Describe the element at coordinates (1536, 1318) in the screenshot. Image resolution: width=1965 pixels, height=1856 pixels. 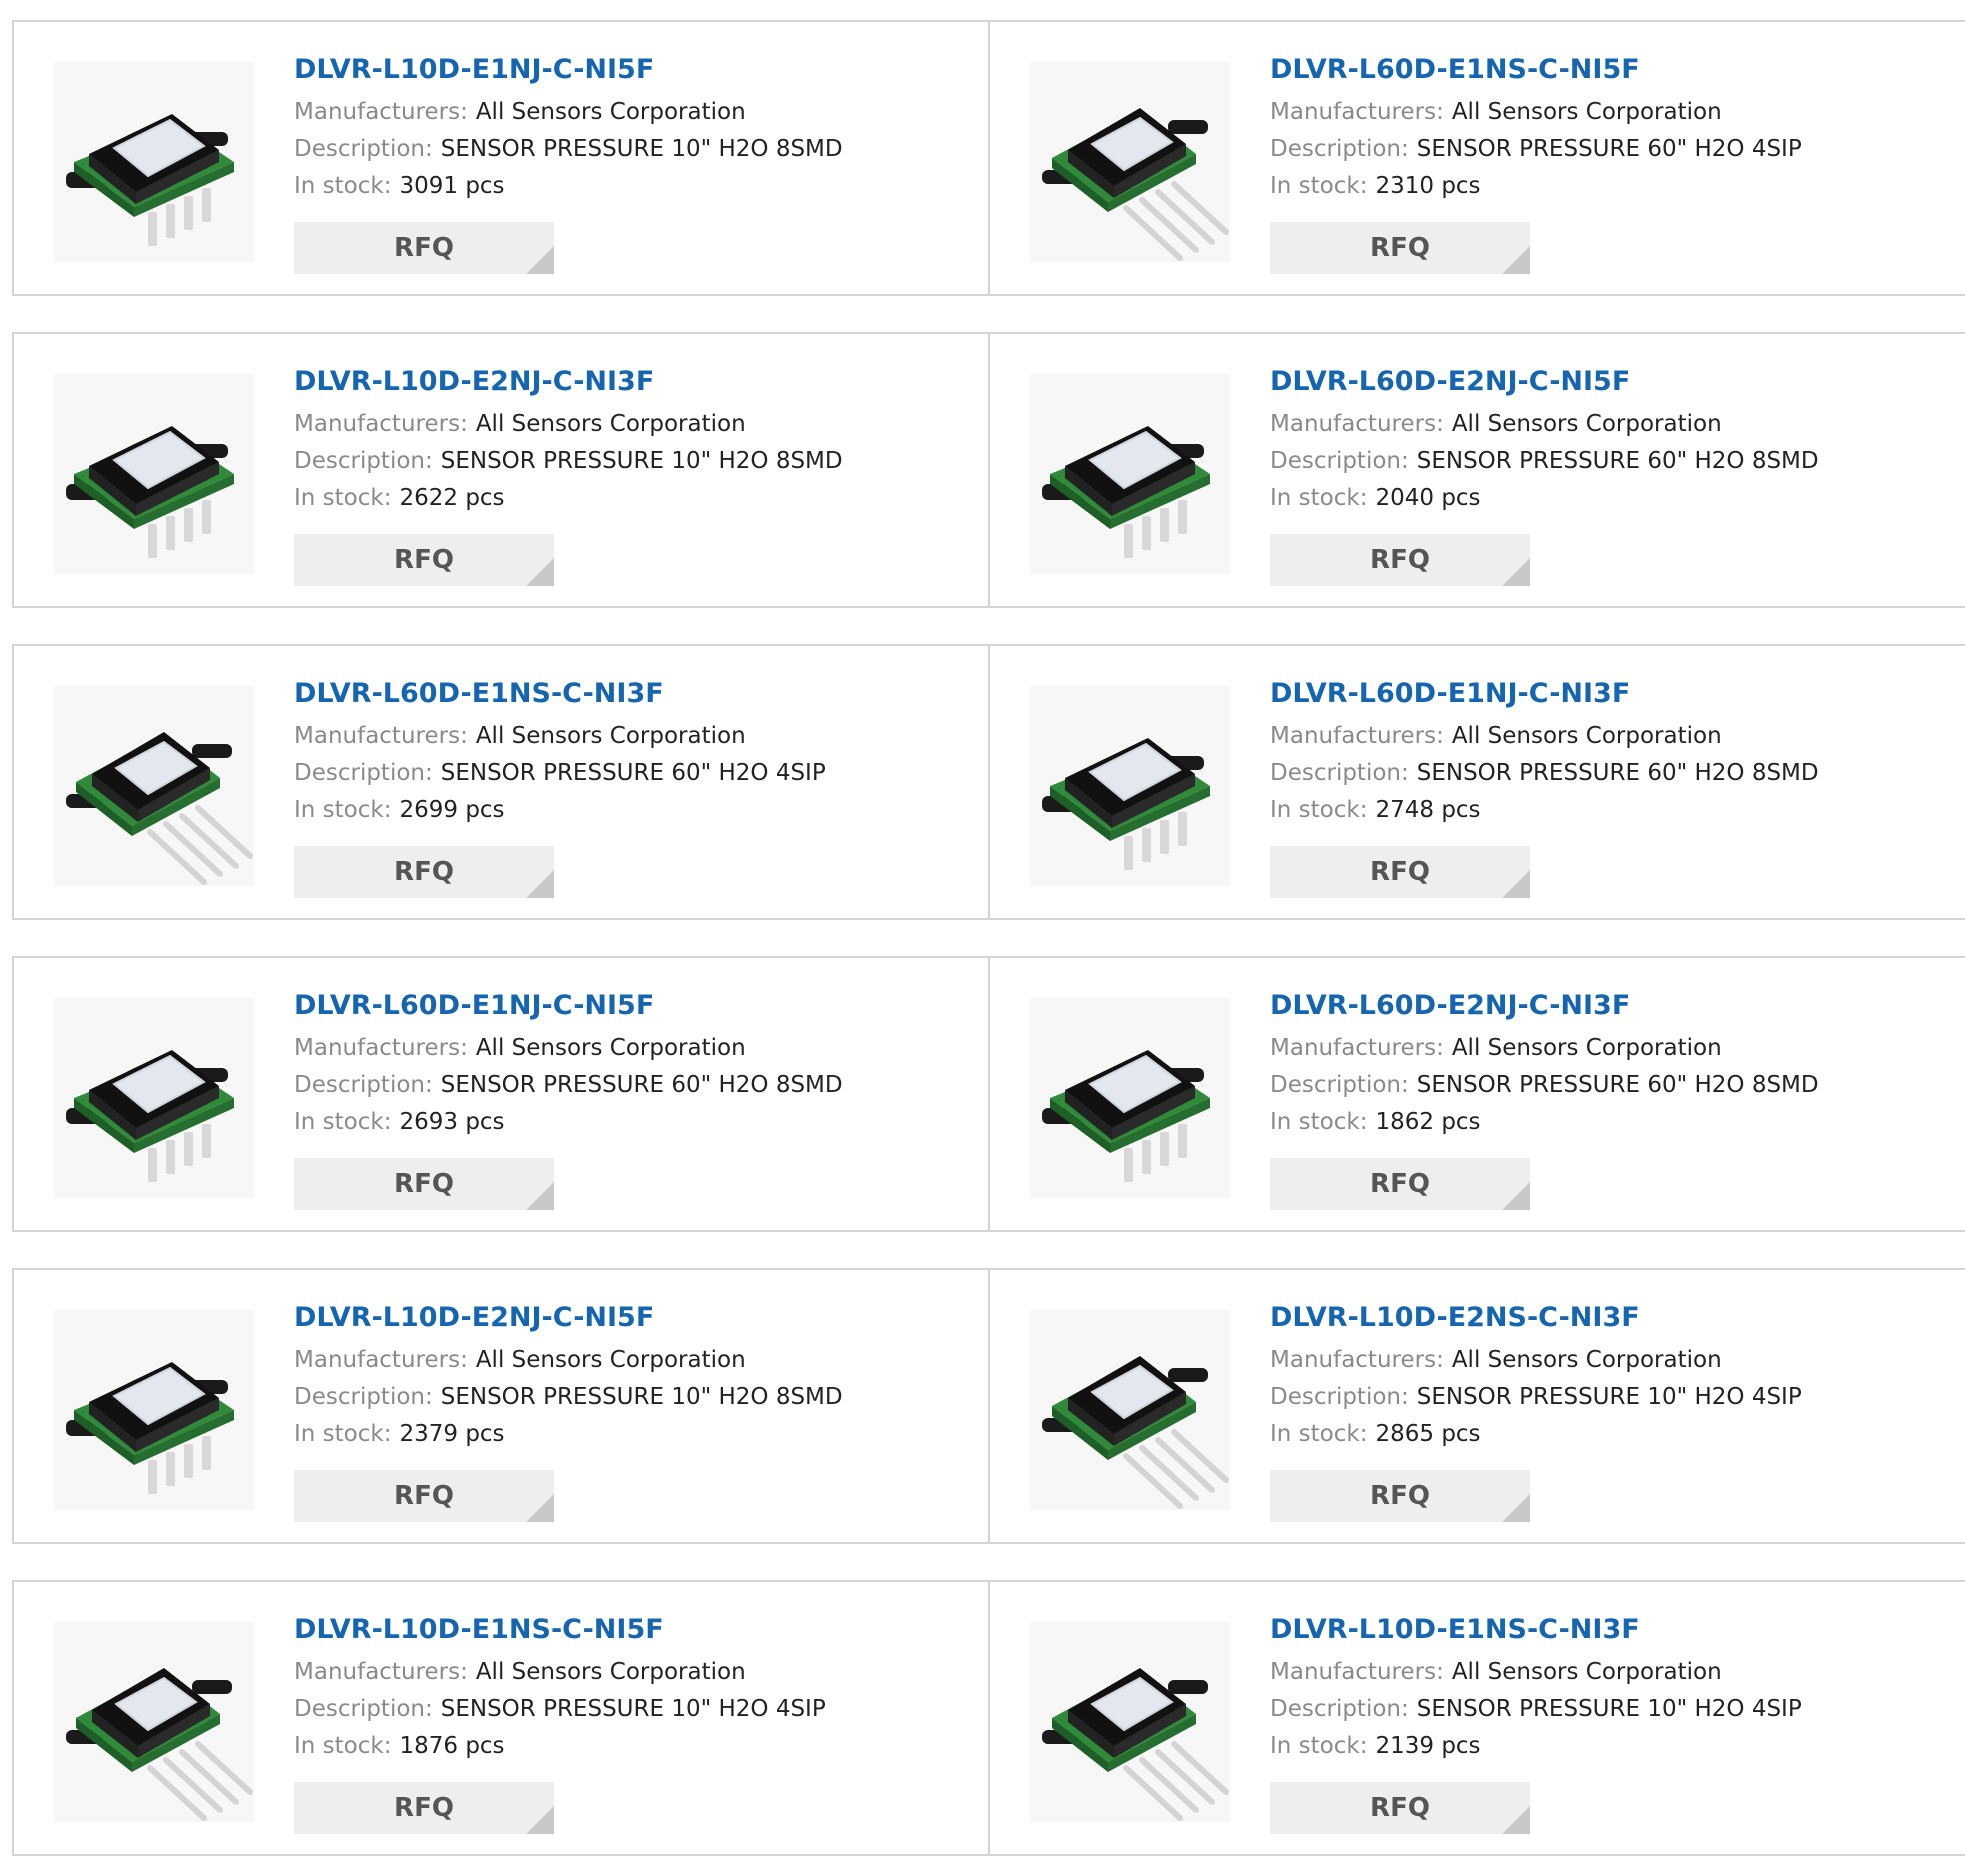
I see `part-number-link: DLVR-L10D-E2NS-C-NI3F` at that location.